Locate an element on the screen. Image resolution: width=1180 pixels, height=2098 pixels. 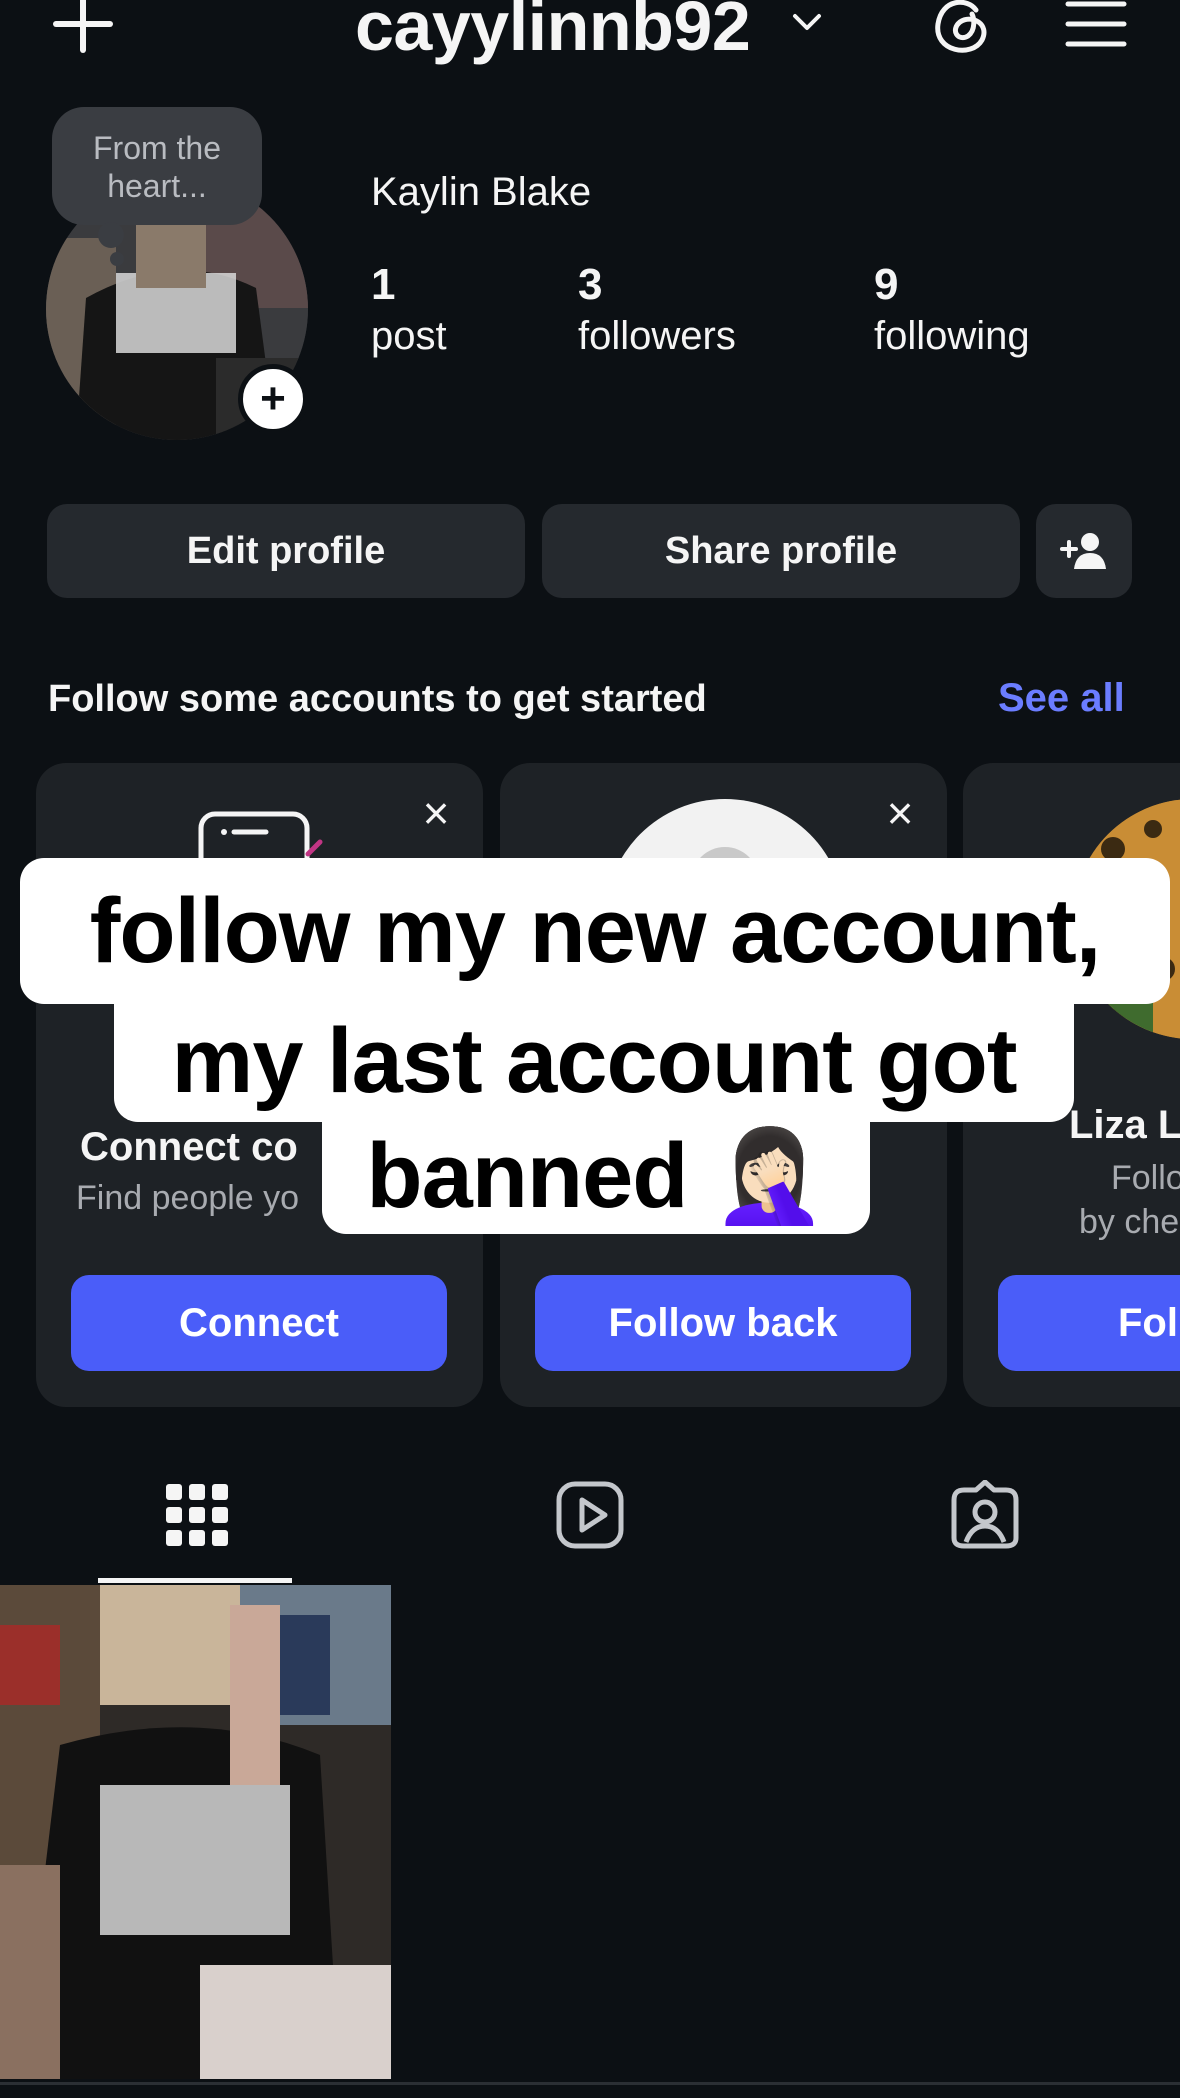
follow-back-button: Follow back is located at coordinates (723, 1323).